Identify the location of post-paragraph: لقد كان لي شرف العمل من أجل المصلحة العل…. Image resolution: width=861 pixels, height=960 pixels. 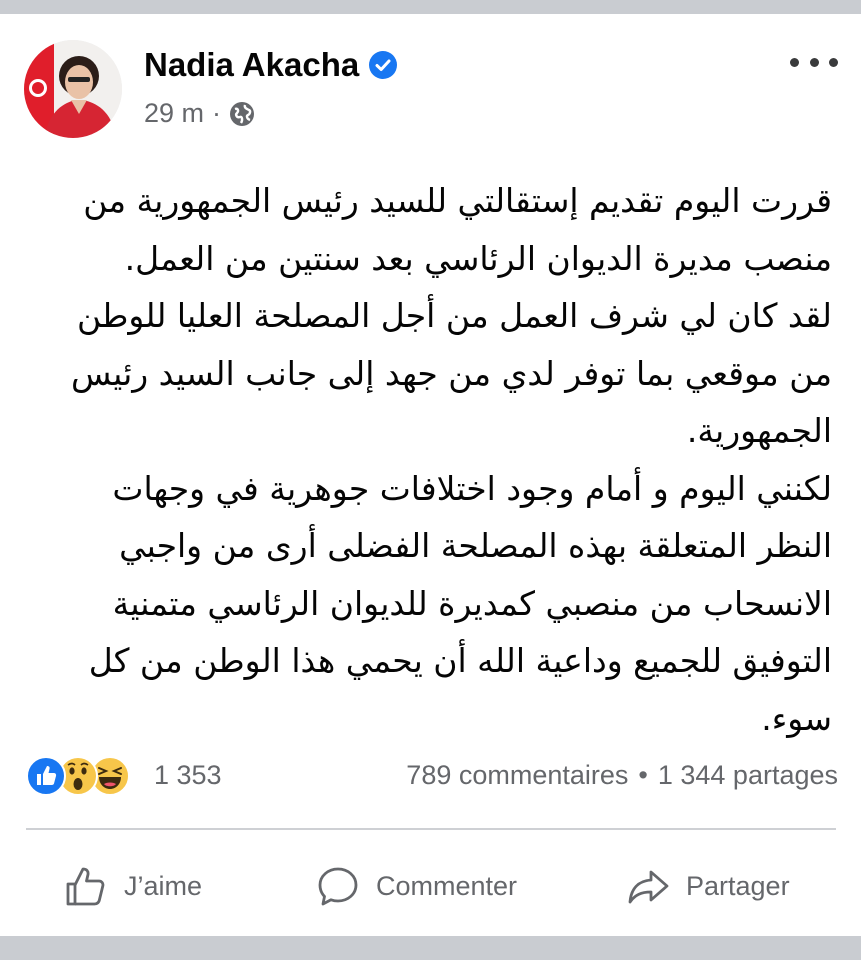
(451, 373).